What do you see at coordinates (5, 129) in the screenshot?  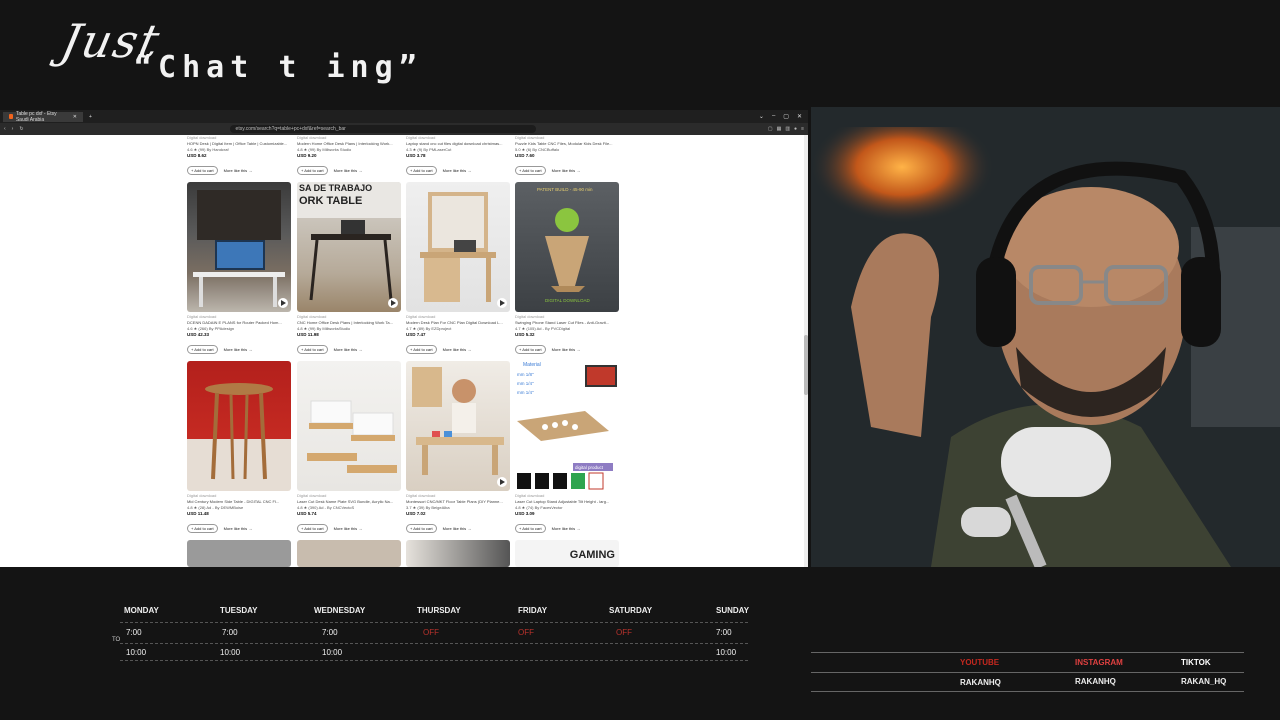 I see `back-icon: ‹` at bounding box center [5, 129].